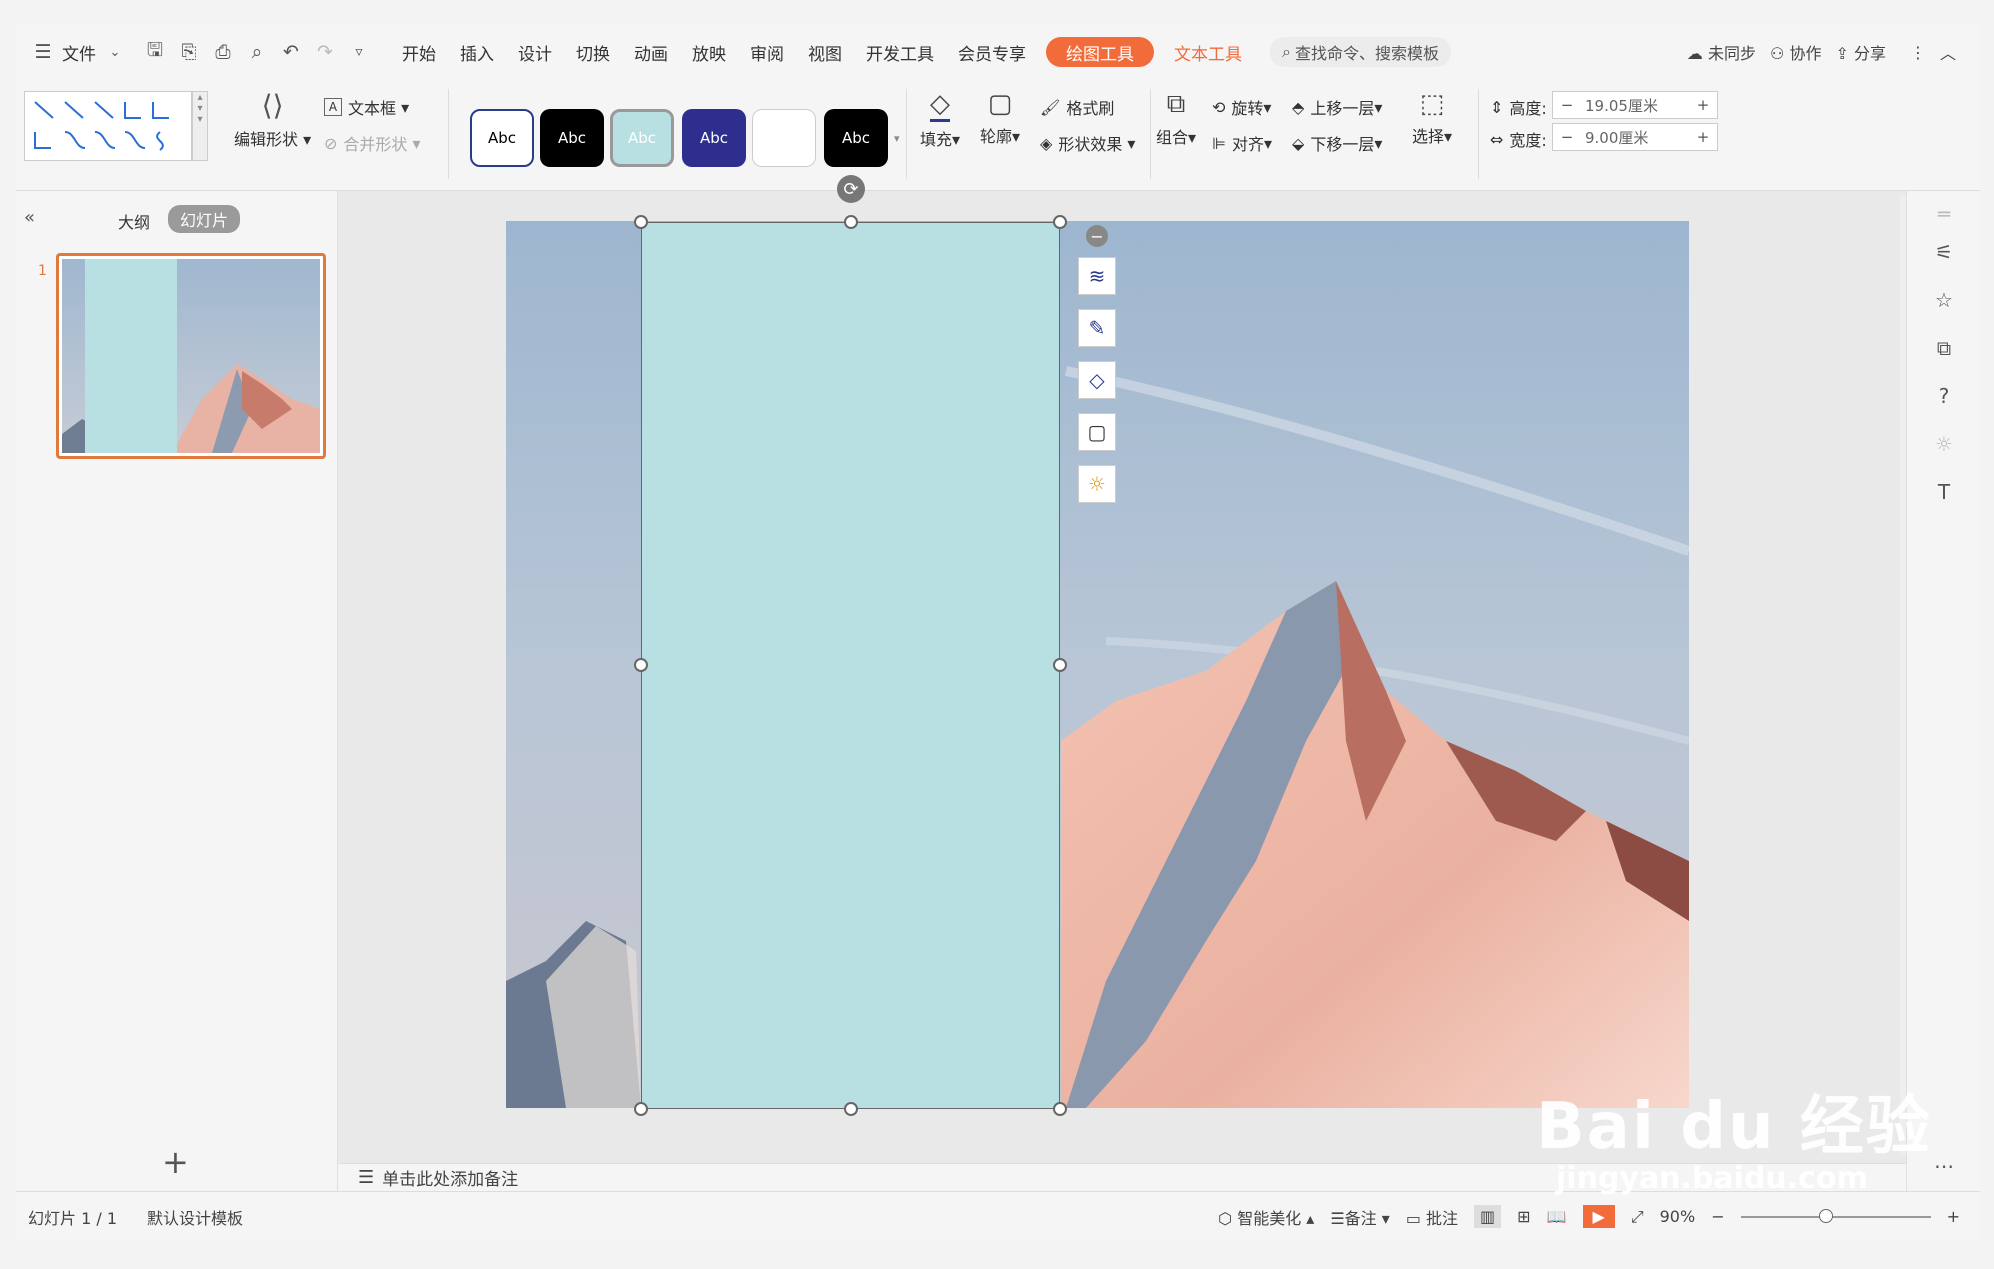 Image resolution: width=1994 pixels, height=1269 pixels. What do you see at coordinates (1266, 1217) in the screenshot?
I see `smart-beautify-button: ⬡ 智能美化 ▴` at bounding box center [1266, 1217].